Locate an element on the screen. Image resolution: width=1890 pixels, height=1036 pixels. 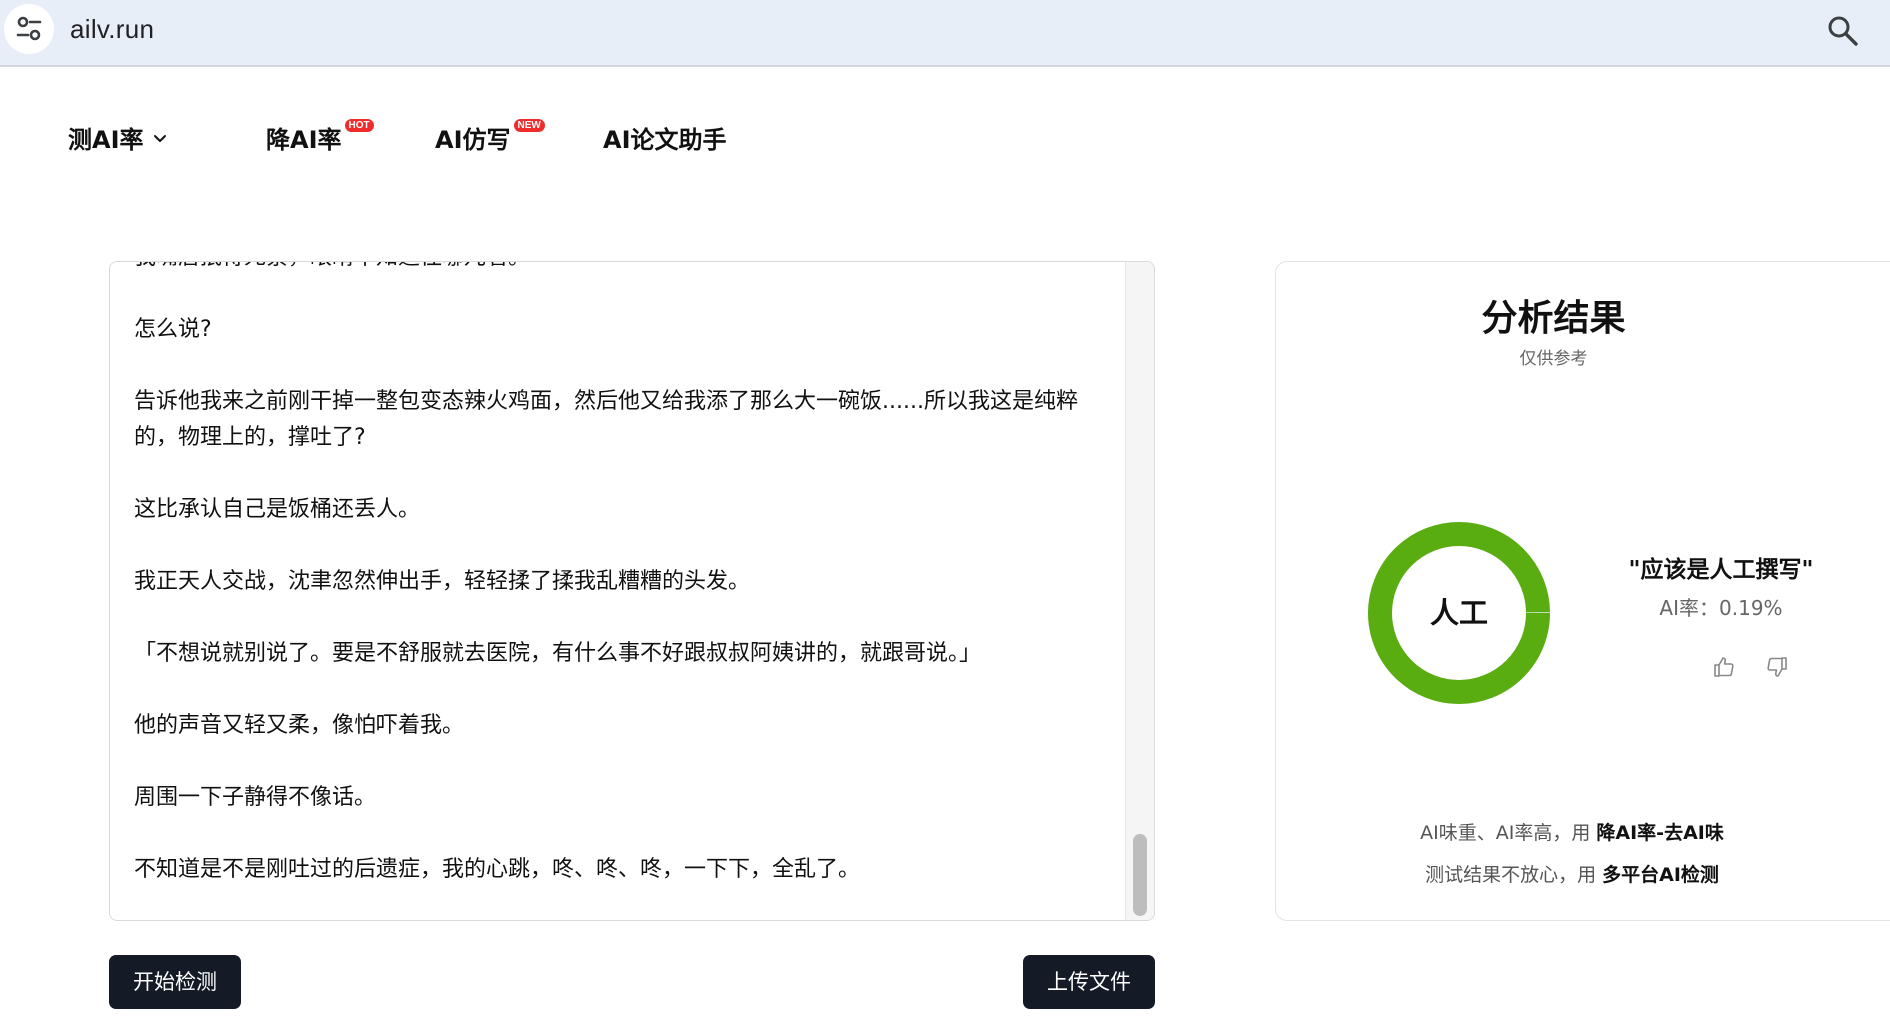
editor-scrollbar is located at coordinates (1139, 591).